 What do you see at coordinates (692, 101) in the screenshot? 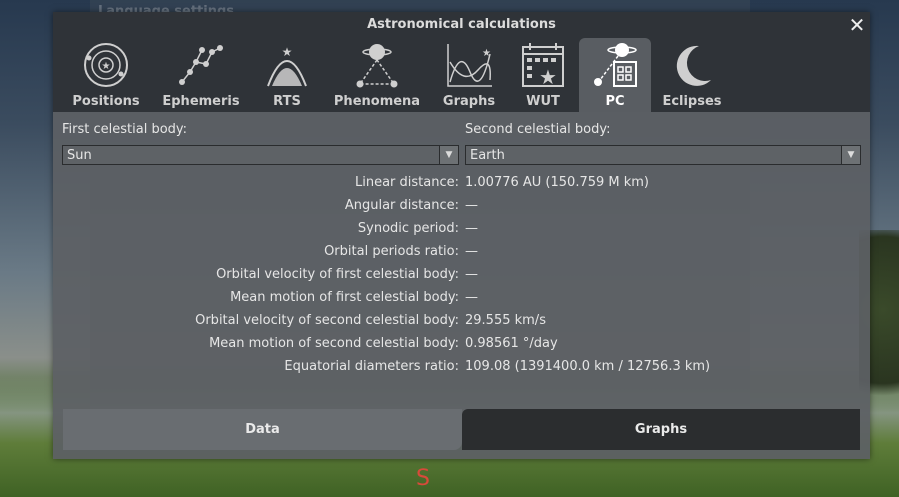
I see `tab-label: Eclipses` at bounding box center [692, 101].